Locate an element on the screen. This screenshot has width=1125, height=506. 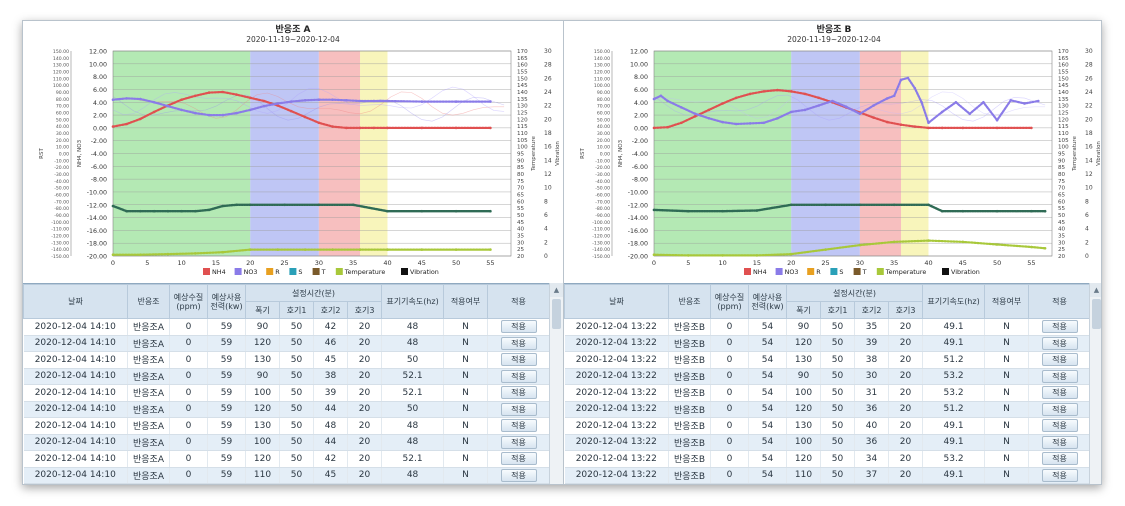
x-tick-label: 50 is located at coordinates (997, 263).